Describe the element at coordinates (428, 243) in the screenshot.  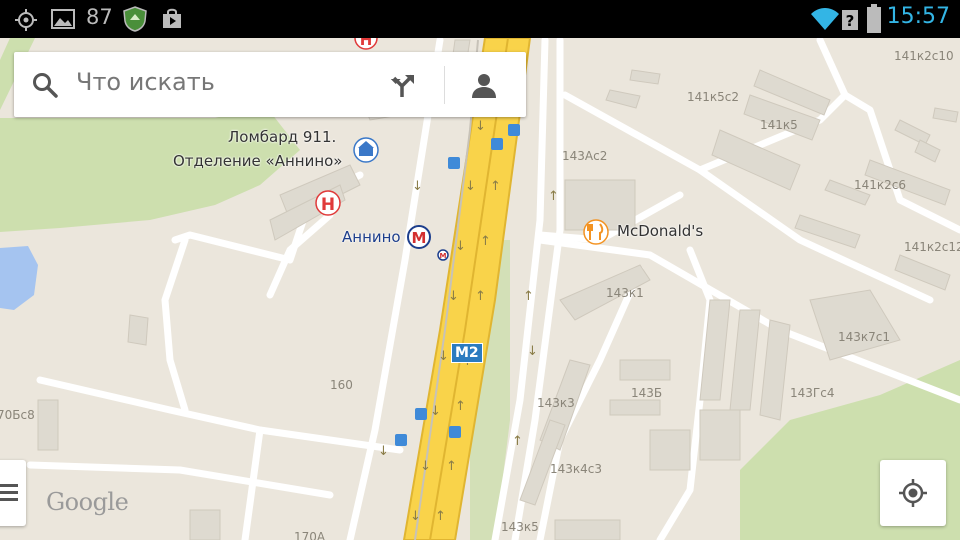
I see `metro-icon: M M` at that location.